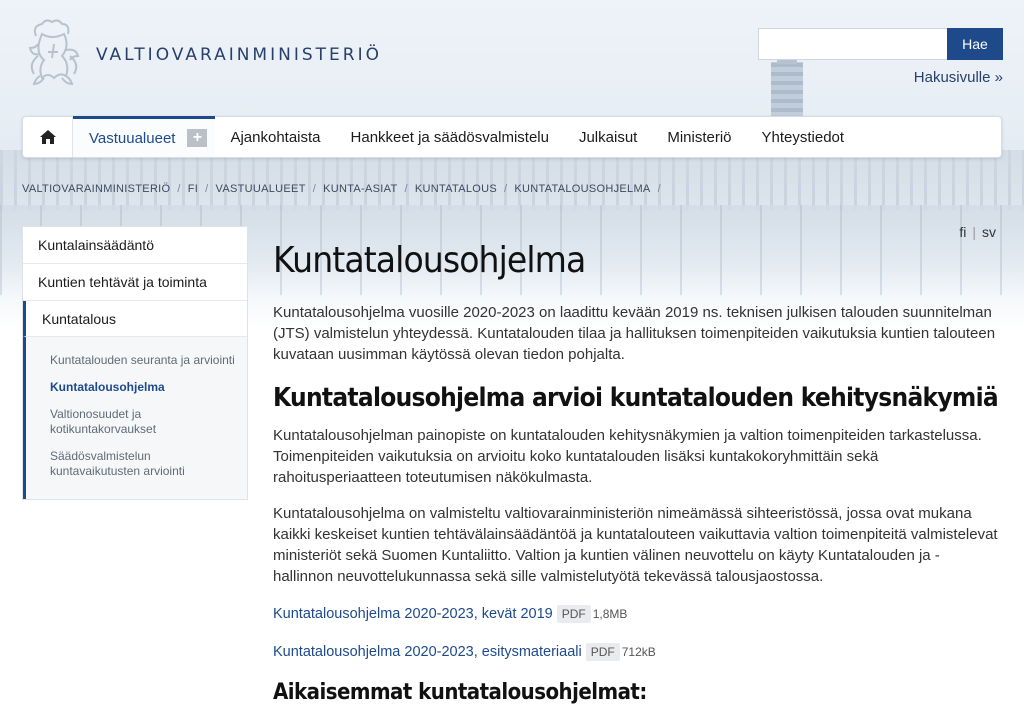 This screenshot has width=1024, height=719. Describe the element at coordinates (699, 137) in the screenshot. I see `nav-item-ministerio: Ministeriö` at that location.